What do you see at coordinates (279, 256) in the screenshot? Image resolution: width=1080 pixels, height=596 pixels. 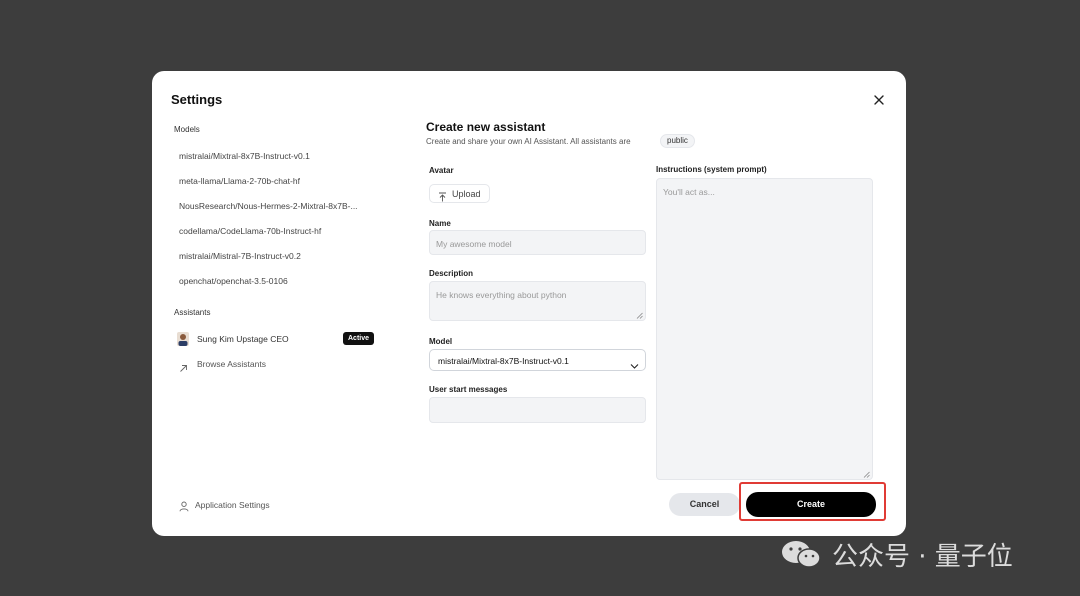 I see `model-item: mistralai/Mistral-7B-Instruct-v0.2` at bounding box center [279, 256].